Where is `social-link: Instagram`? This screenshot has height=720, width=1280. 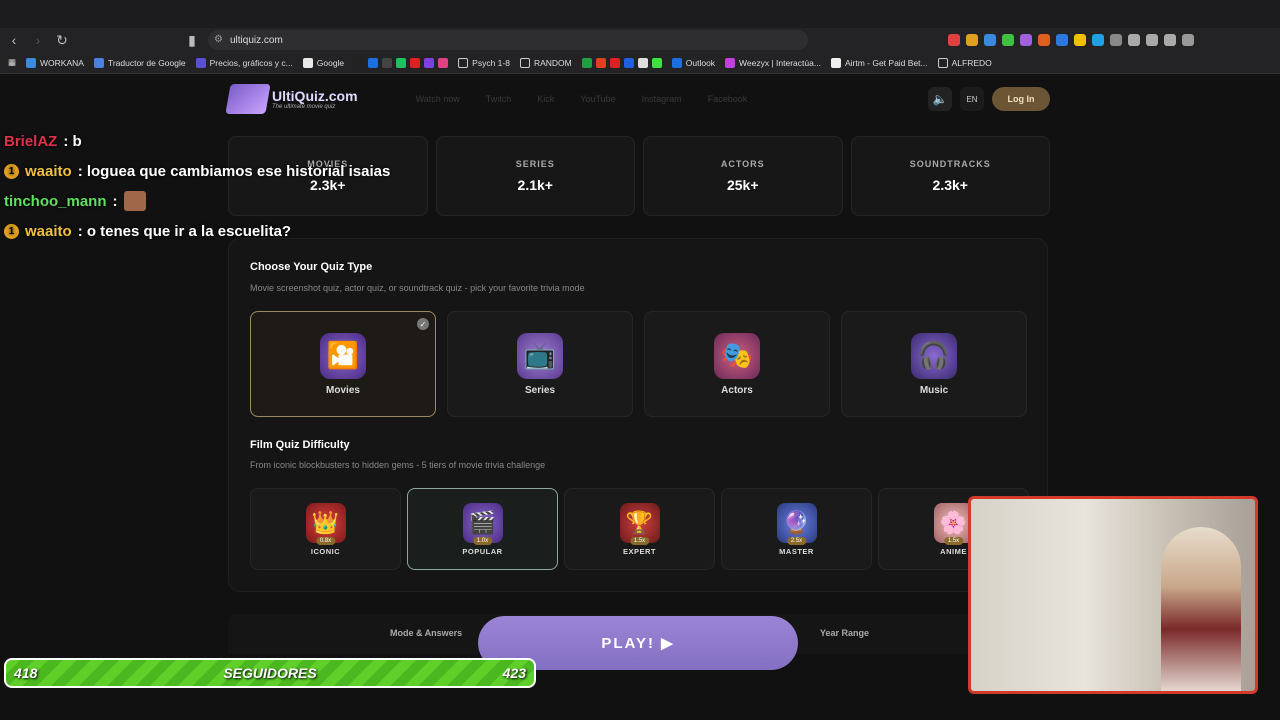
social-link: Instagram is located at coordinates (662, 99).